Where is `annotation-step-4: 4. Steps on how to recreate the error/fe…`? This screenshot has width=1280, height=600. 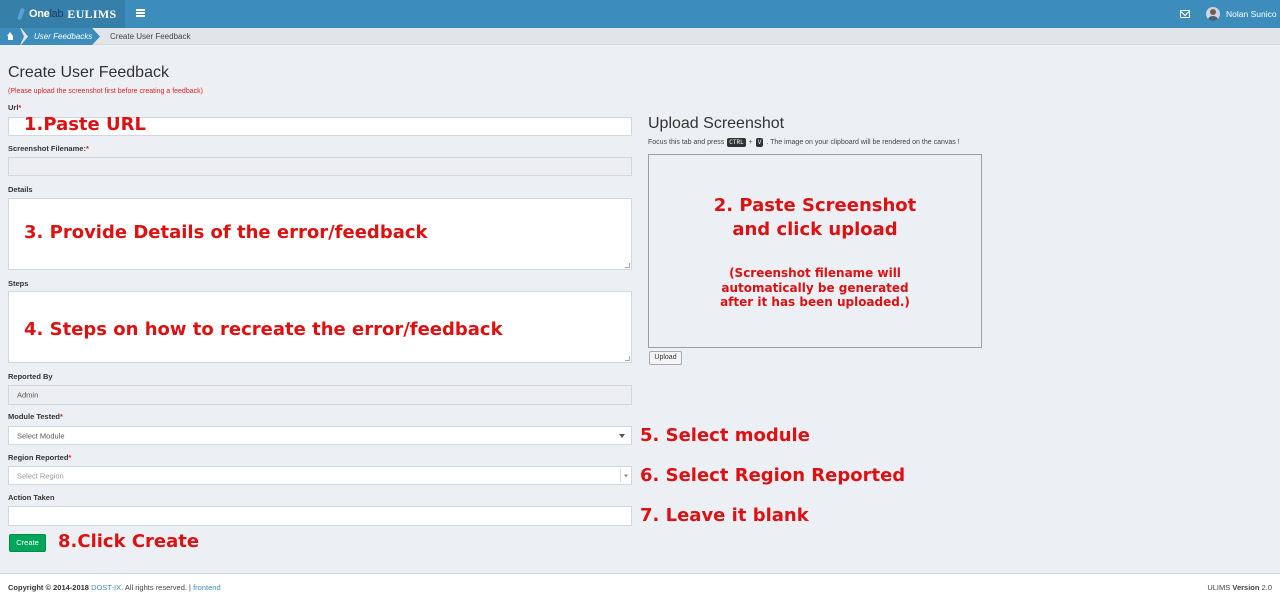 annotation-step-4: 4. Steps on how to recreate the error/fe… is located at coordinates (263, 329).